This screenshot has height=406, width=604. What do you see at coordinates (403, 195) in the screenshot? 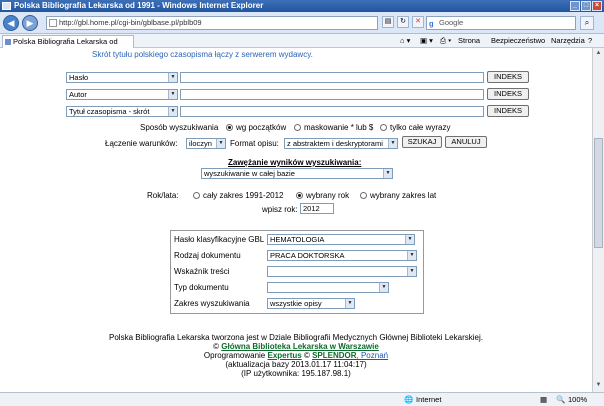
I see `year-option-range-label: wybrany zakres lat` at bounding box center [403, 195].